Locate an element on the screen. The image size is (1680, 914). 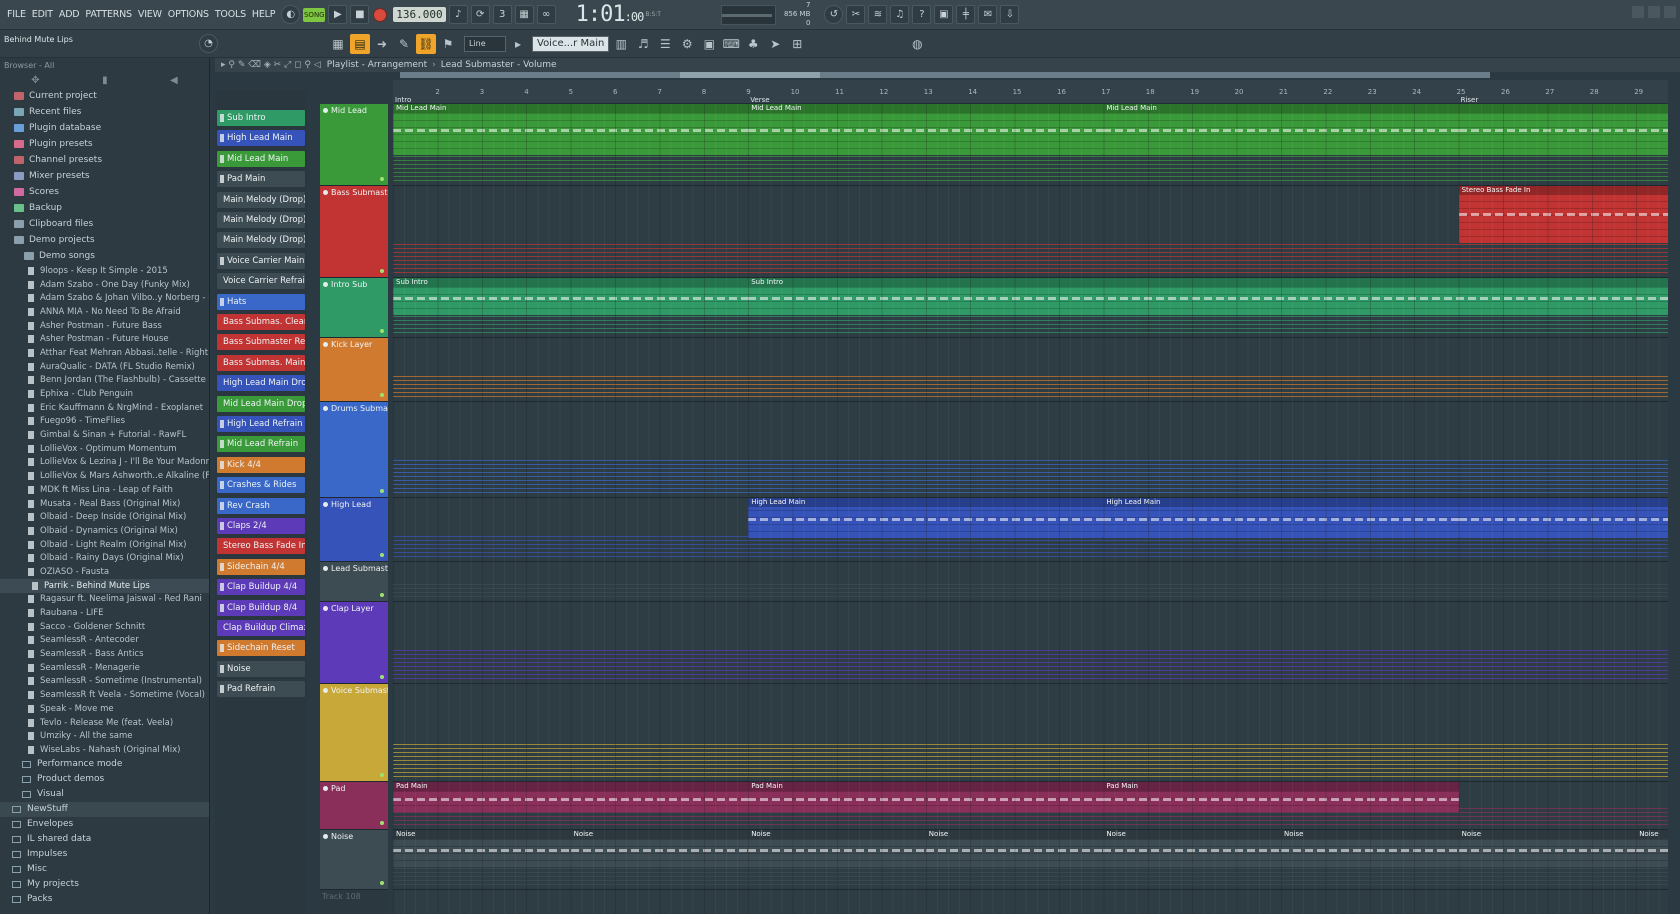
track-header: Drums Submast.. is located at coordinates (354, 450).